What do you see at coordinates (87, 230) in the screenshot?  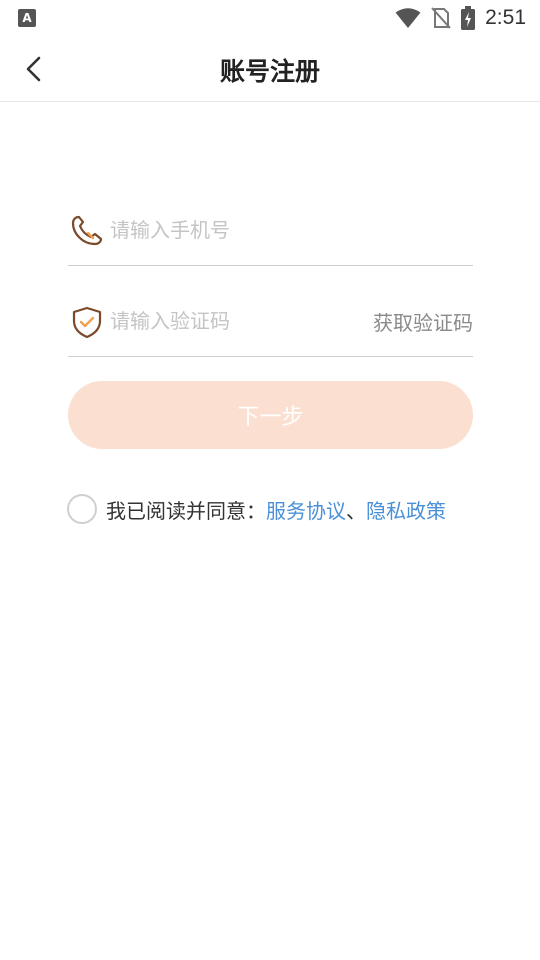 I see `phone-icon` at bounding box center [87, 230].